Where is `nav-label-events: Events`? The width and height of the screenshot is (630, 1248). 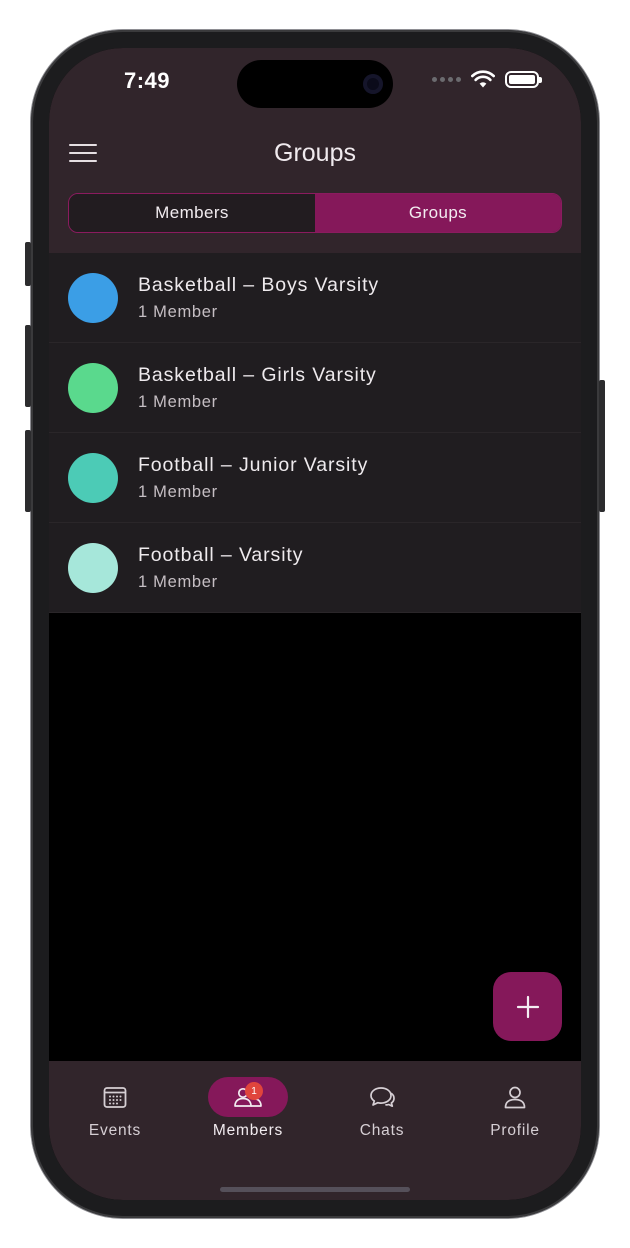
nav-label-events: Events is located at coordinates (115, 1130).